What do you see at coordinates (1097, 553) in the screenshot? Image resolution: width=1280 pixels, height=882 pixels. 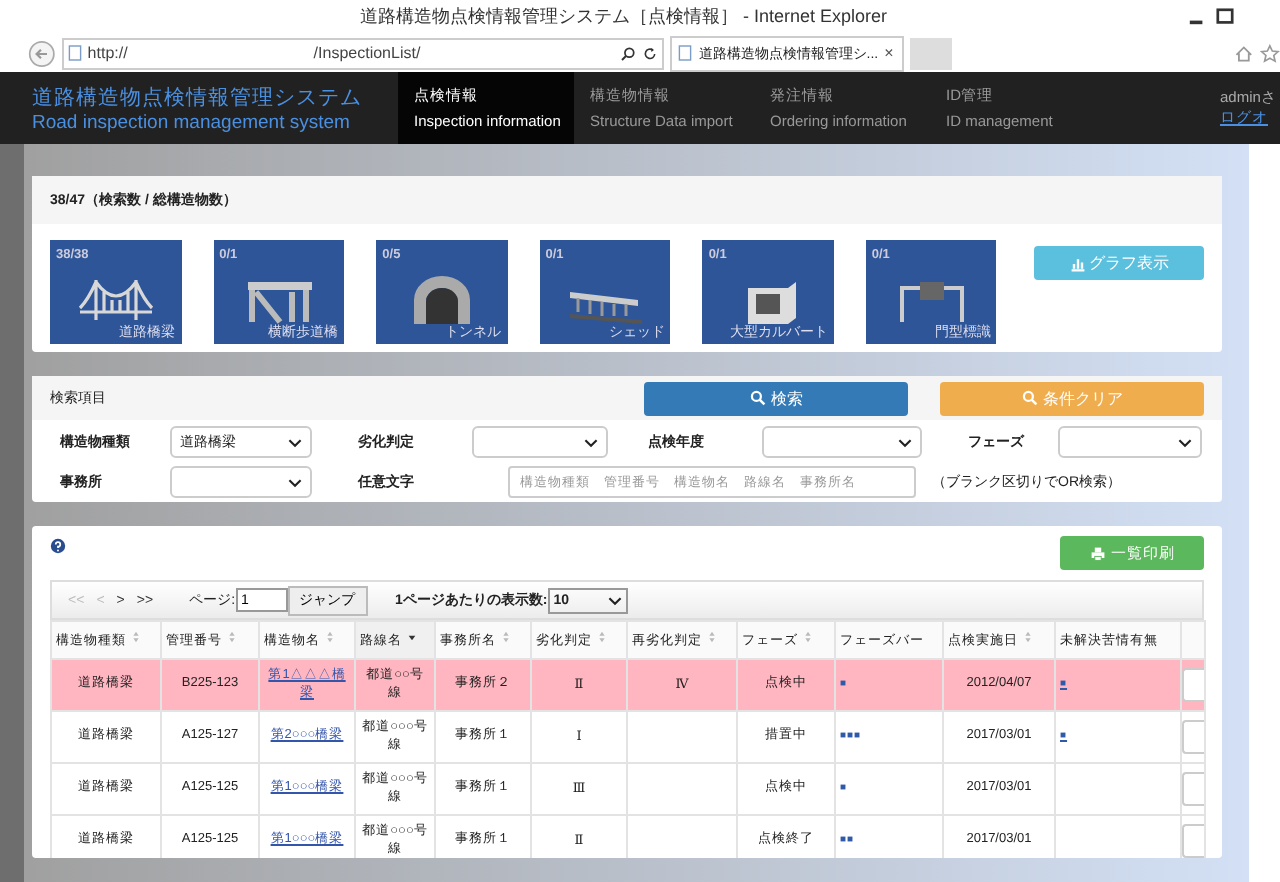 I see `printer-icon` at bounding box center [1097, 553].